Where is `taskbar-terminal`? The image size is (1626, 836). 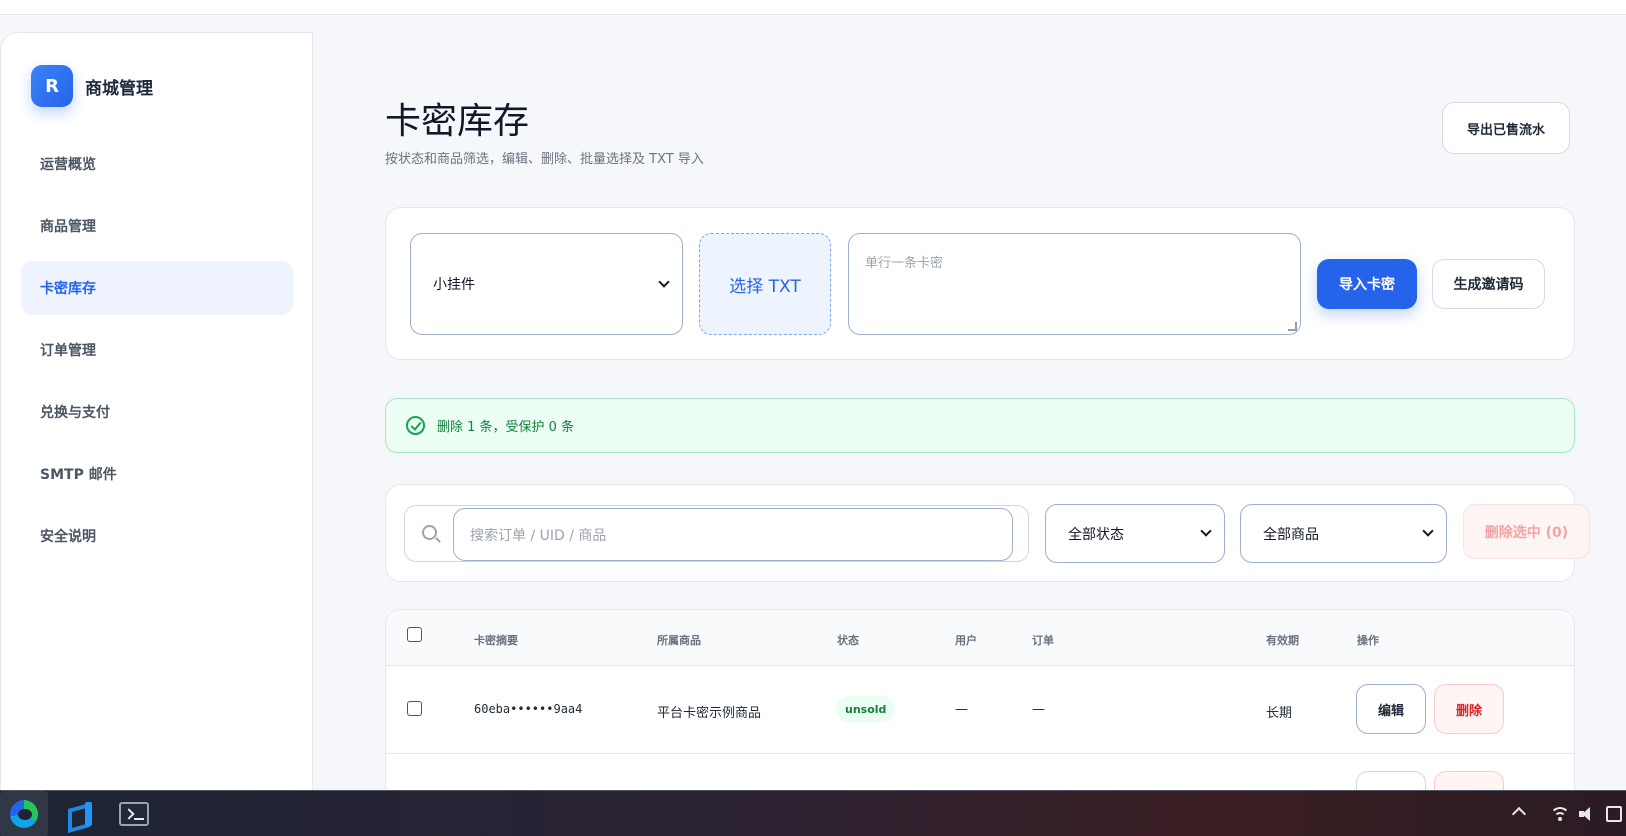
taskbar-terminal is located at coordinates (134, 813).